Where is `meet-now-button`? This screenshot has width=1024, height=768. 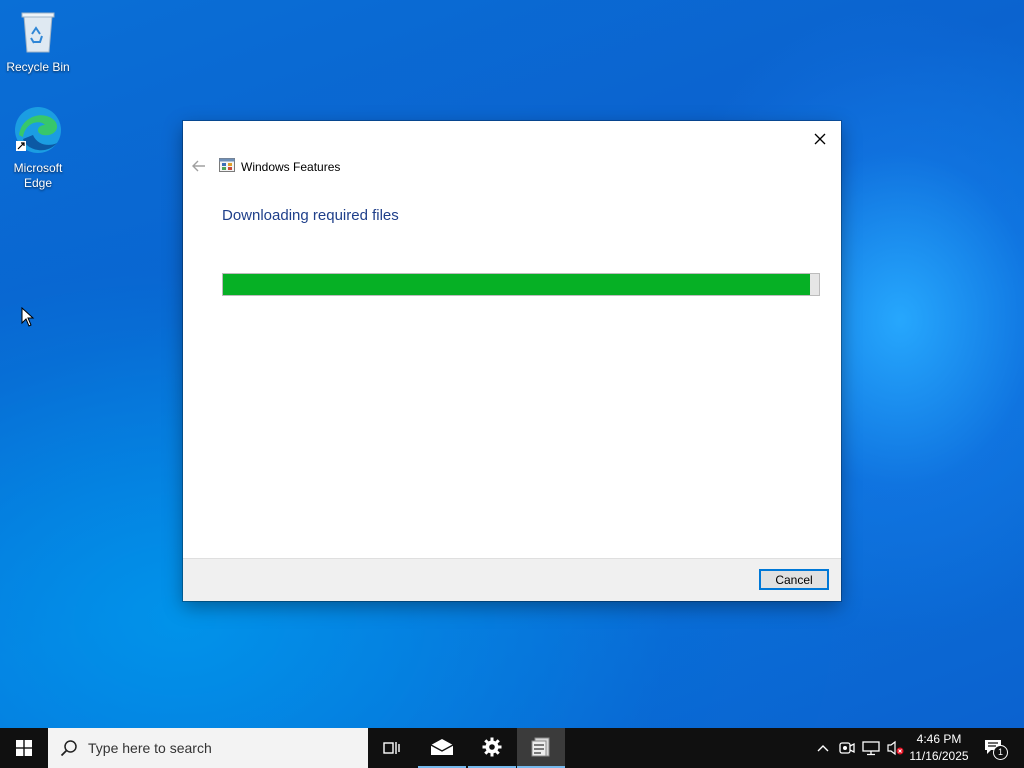
meet-now-button is located at coordinates (847, 748).